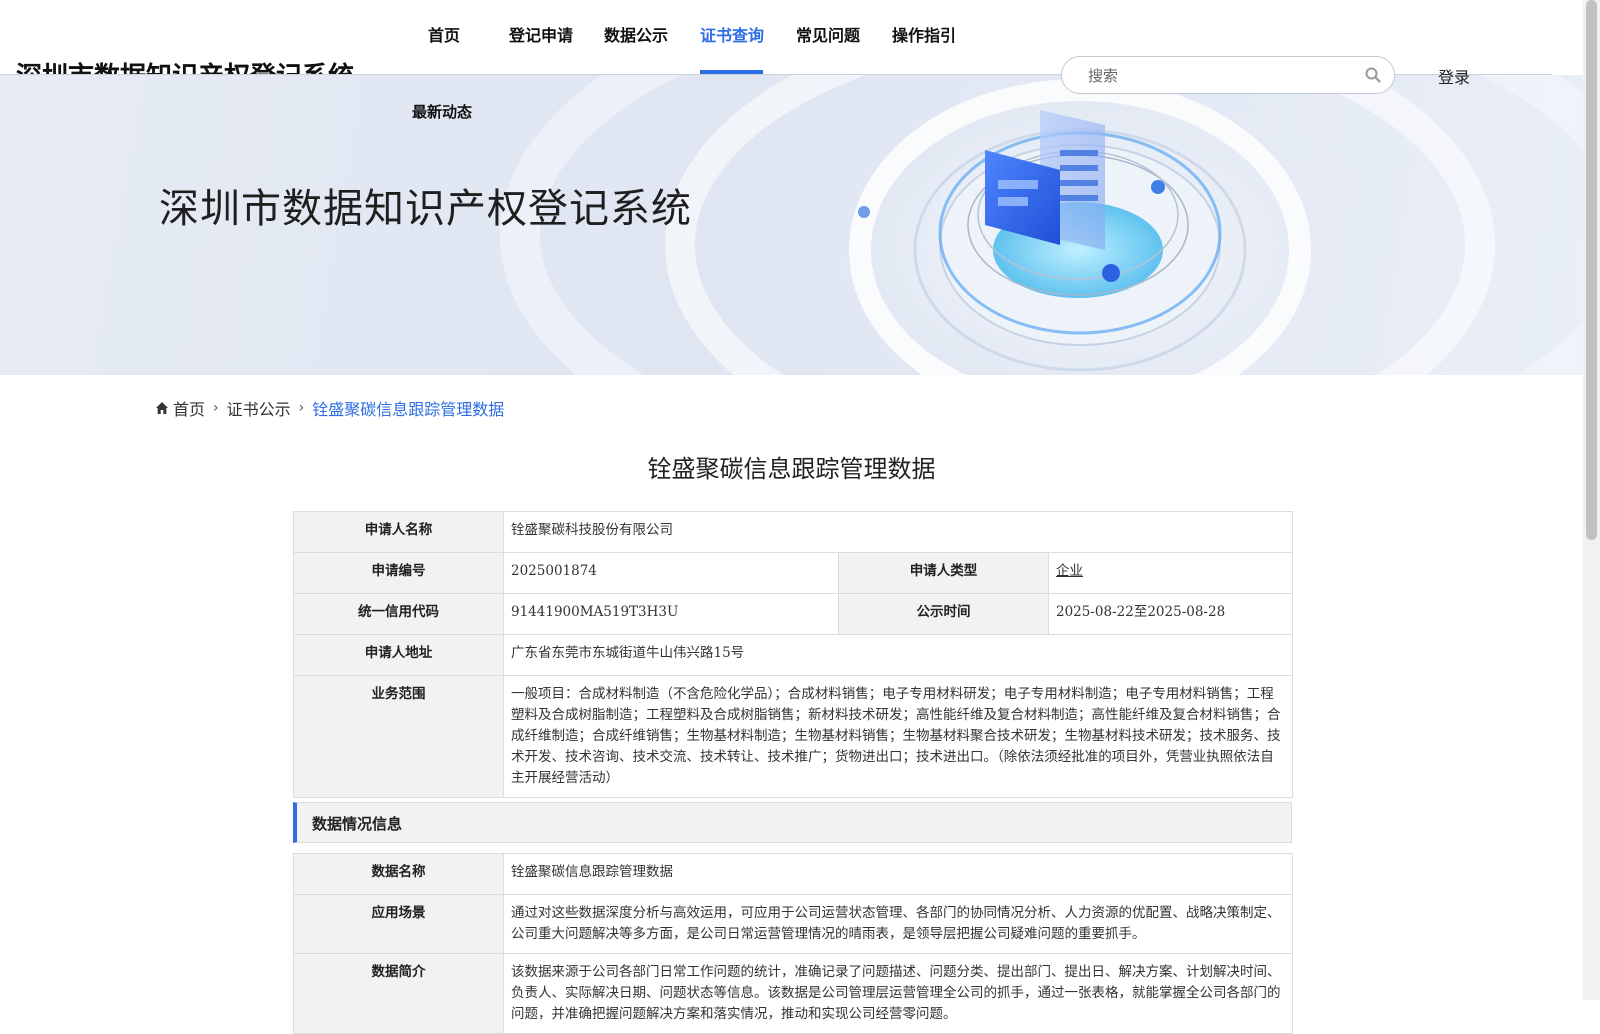  I want to click on publicity-time-label: 公示时间, so click(943, 614).